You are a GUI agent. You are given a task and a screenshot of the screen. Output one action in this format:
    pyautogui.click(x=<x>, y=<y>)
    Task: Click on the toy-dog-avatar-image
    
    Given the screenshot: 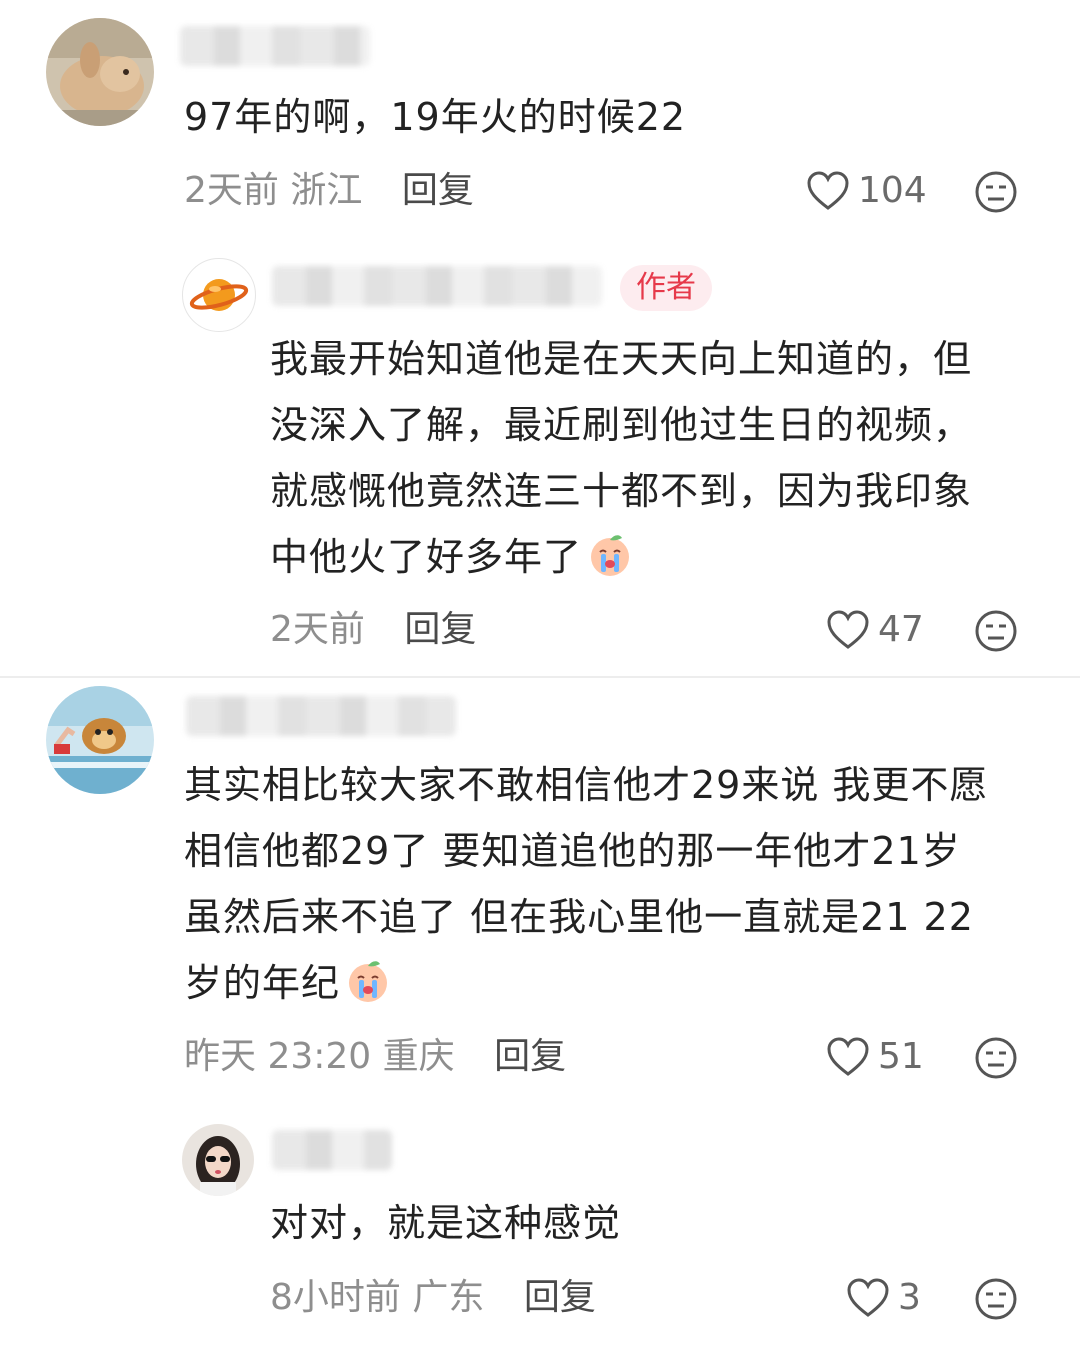 What is the action you would take?
    pyautogui.click(x=100, y=740)
    